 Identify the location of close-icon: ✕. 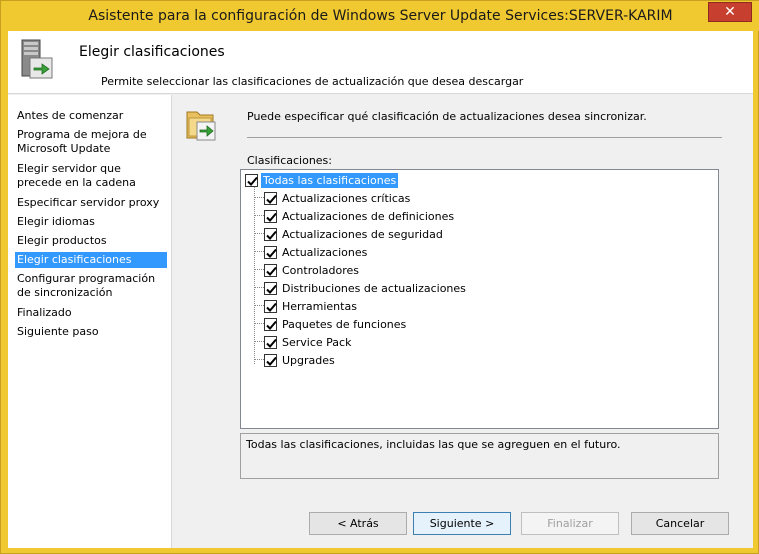
(730, 12).